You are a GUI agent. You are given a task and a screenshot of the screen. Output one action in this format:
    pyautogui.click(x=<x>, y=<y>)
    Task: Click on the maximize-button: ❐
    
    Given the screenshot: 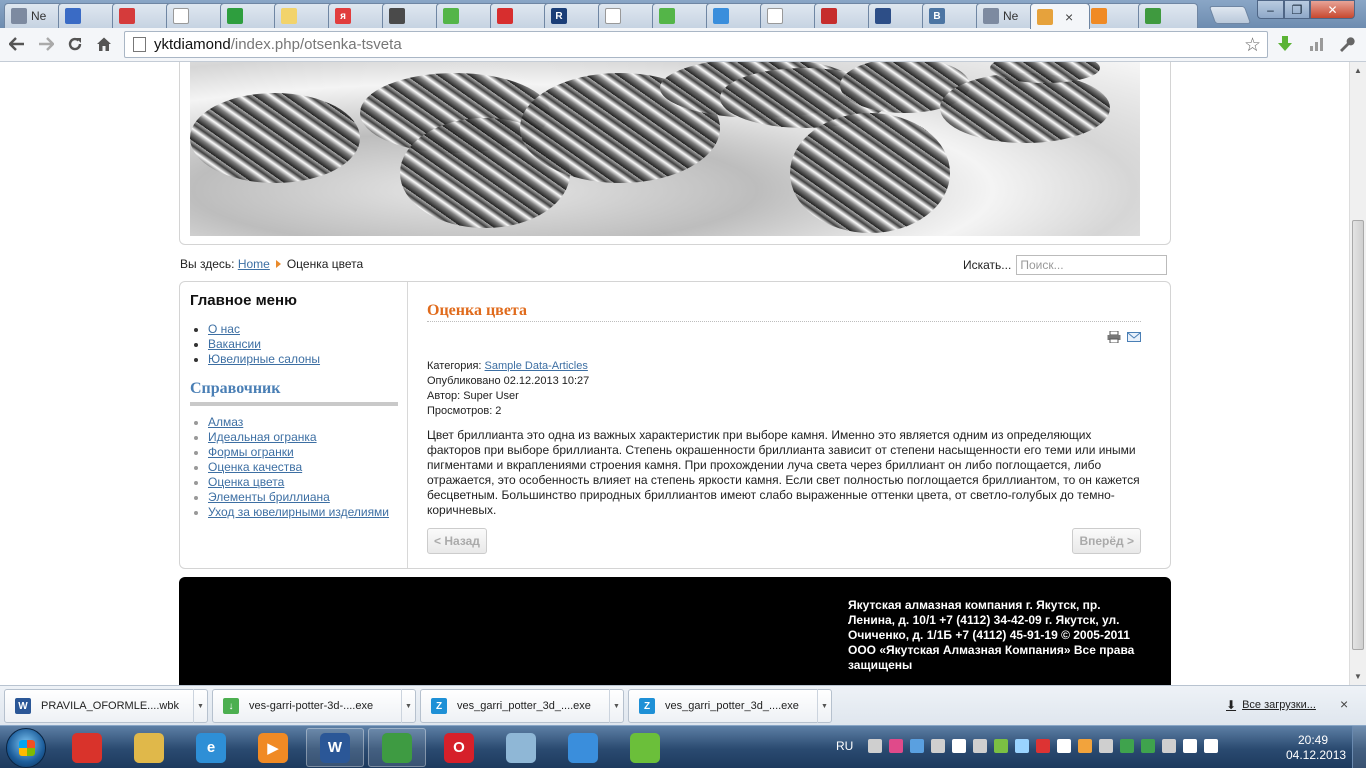 What is the action you would take?
    pyautogui.click(x=1297, y=9)
    